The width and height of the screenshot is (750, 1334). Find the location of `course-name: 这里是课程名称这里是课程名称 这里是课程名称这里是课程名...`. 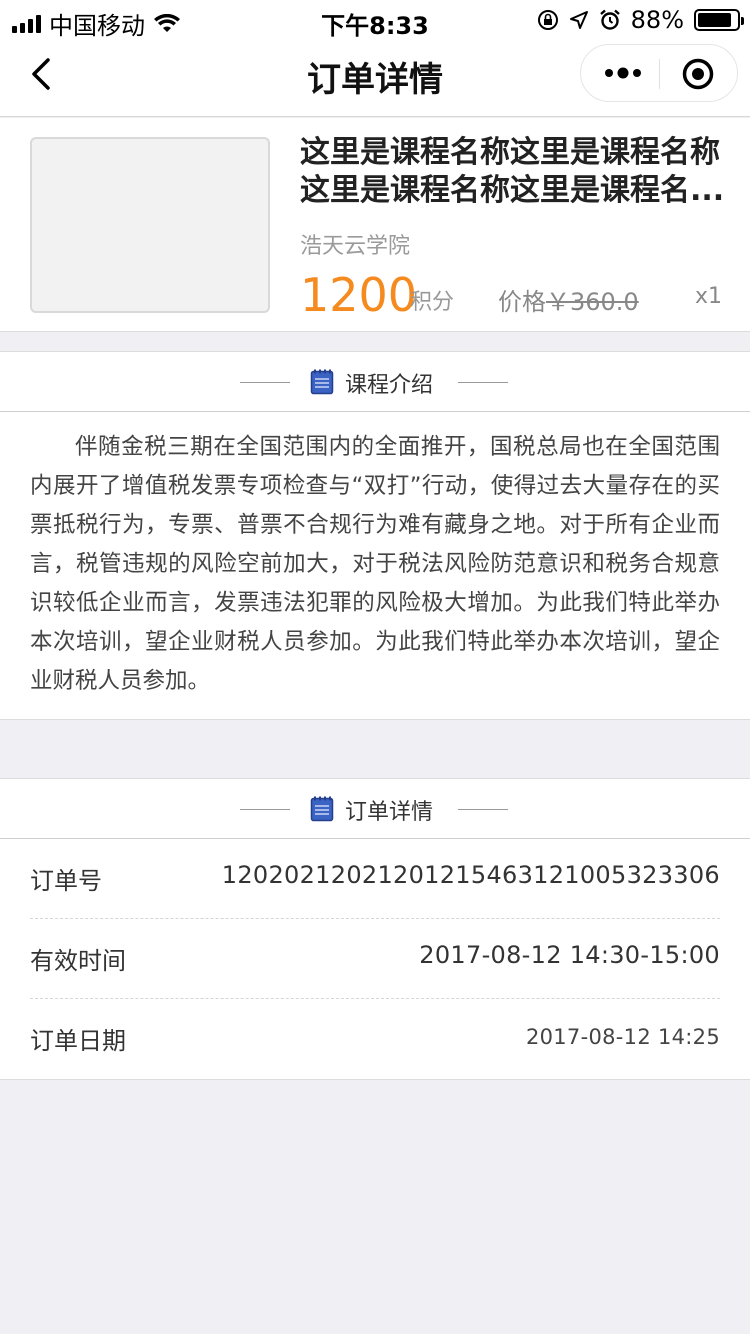

course-name: 这里是课程名称这里是课程名称 这里是课程名称这里是课程名... is located at coordinates (512, 172).